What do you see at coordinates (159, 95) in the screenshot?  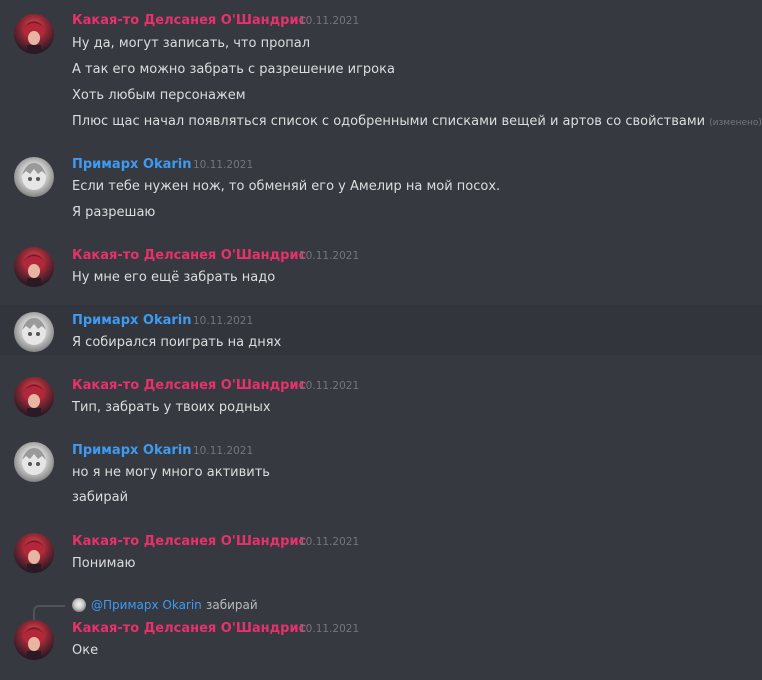 I see `message-line: Хоть любым персонажем` at bounding box center [159, 95].